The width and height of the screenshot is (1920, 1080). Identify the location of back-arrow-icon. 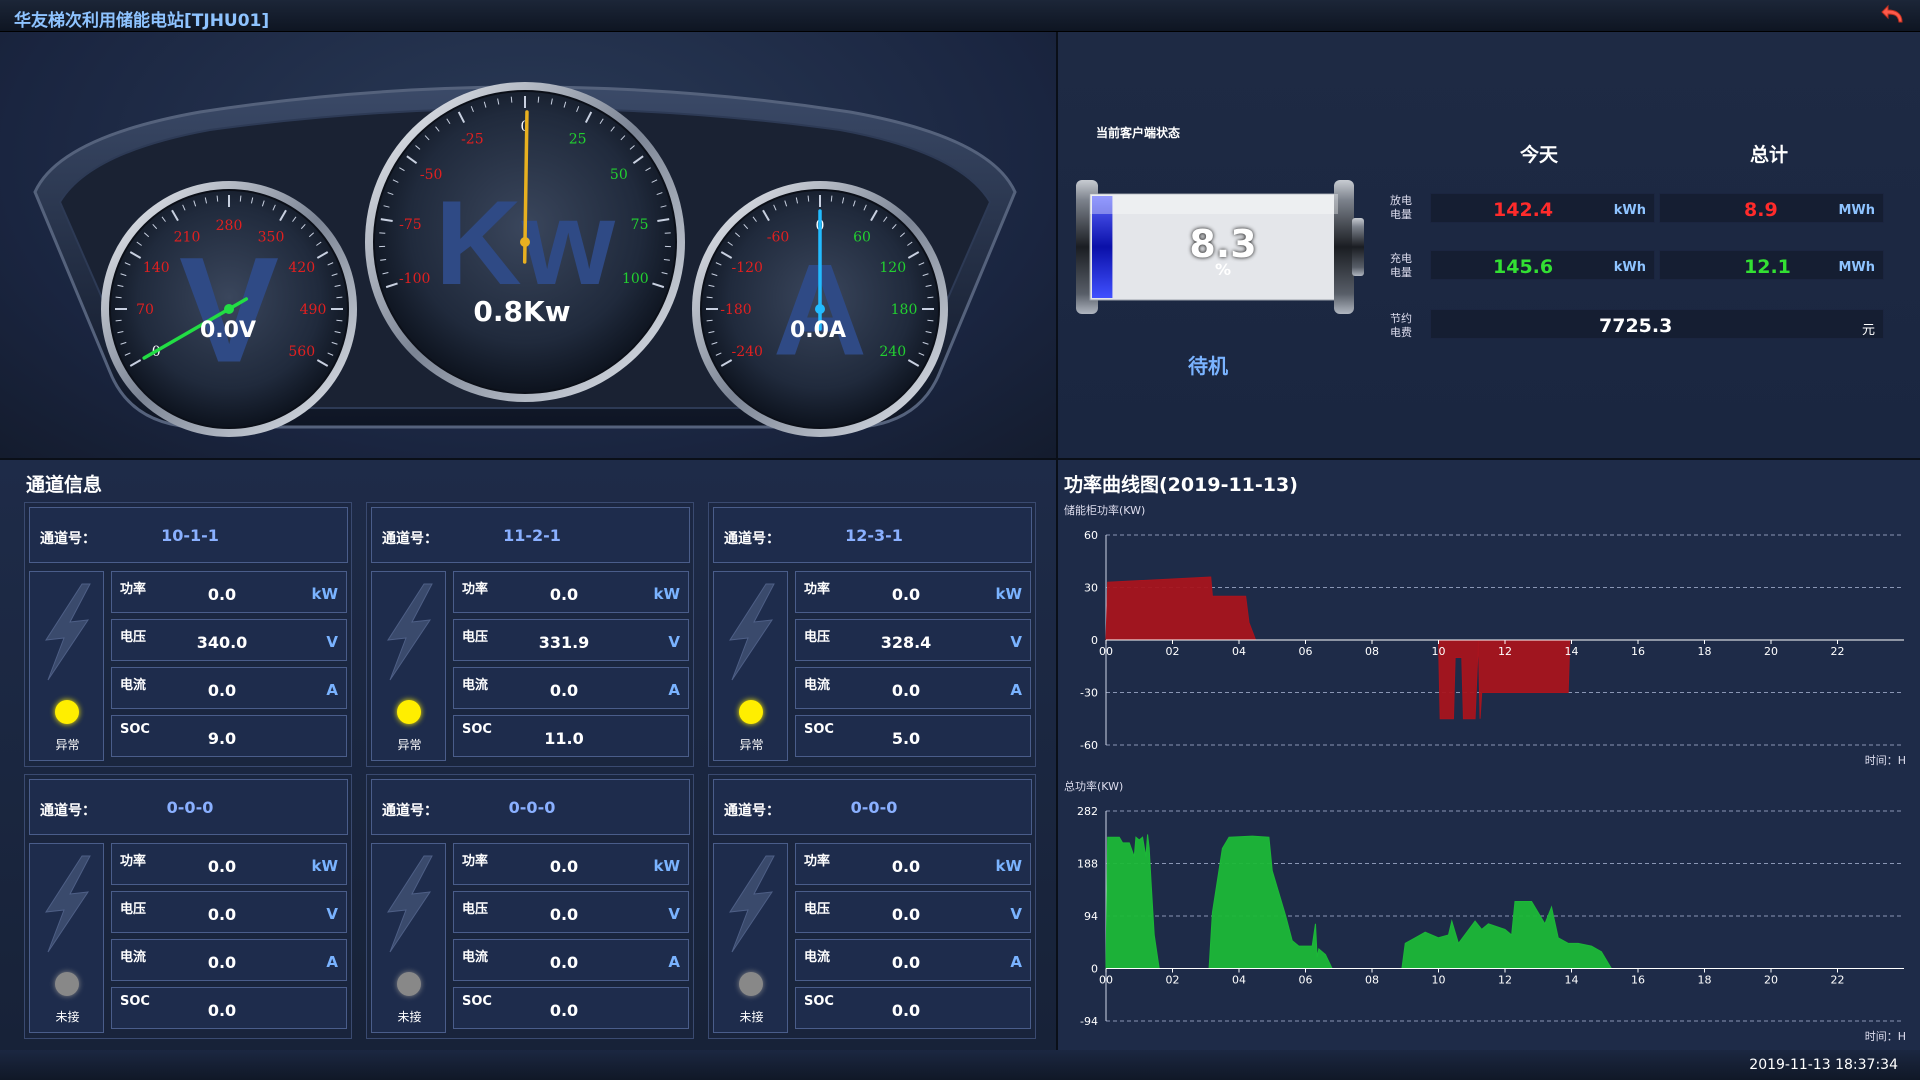
(1895, 16).